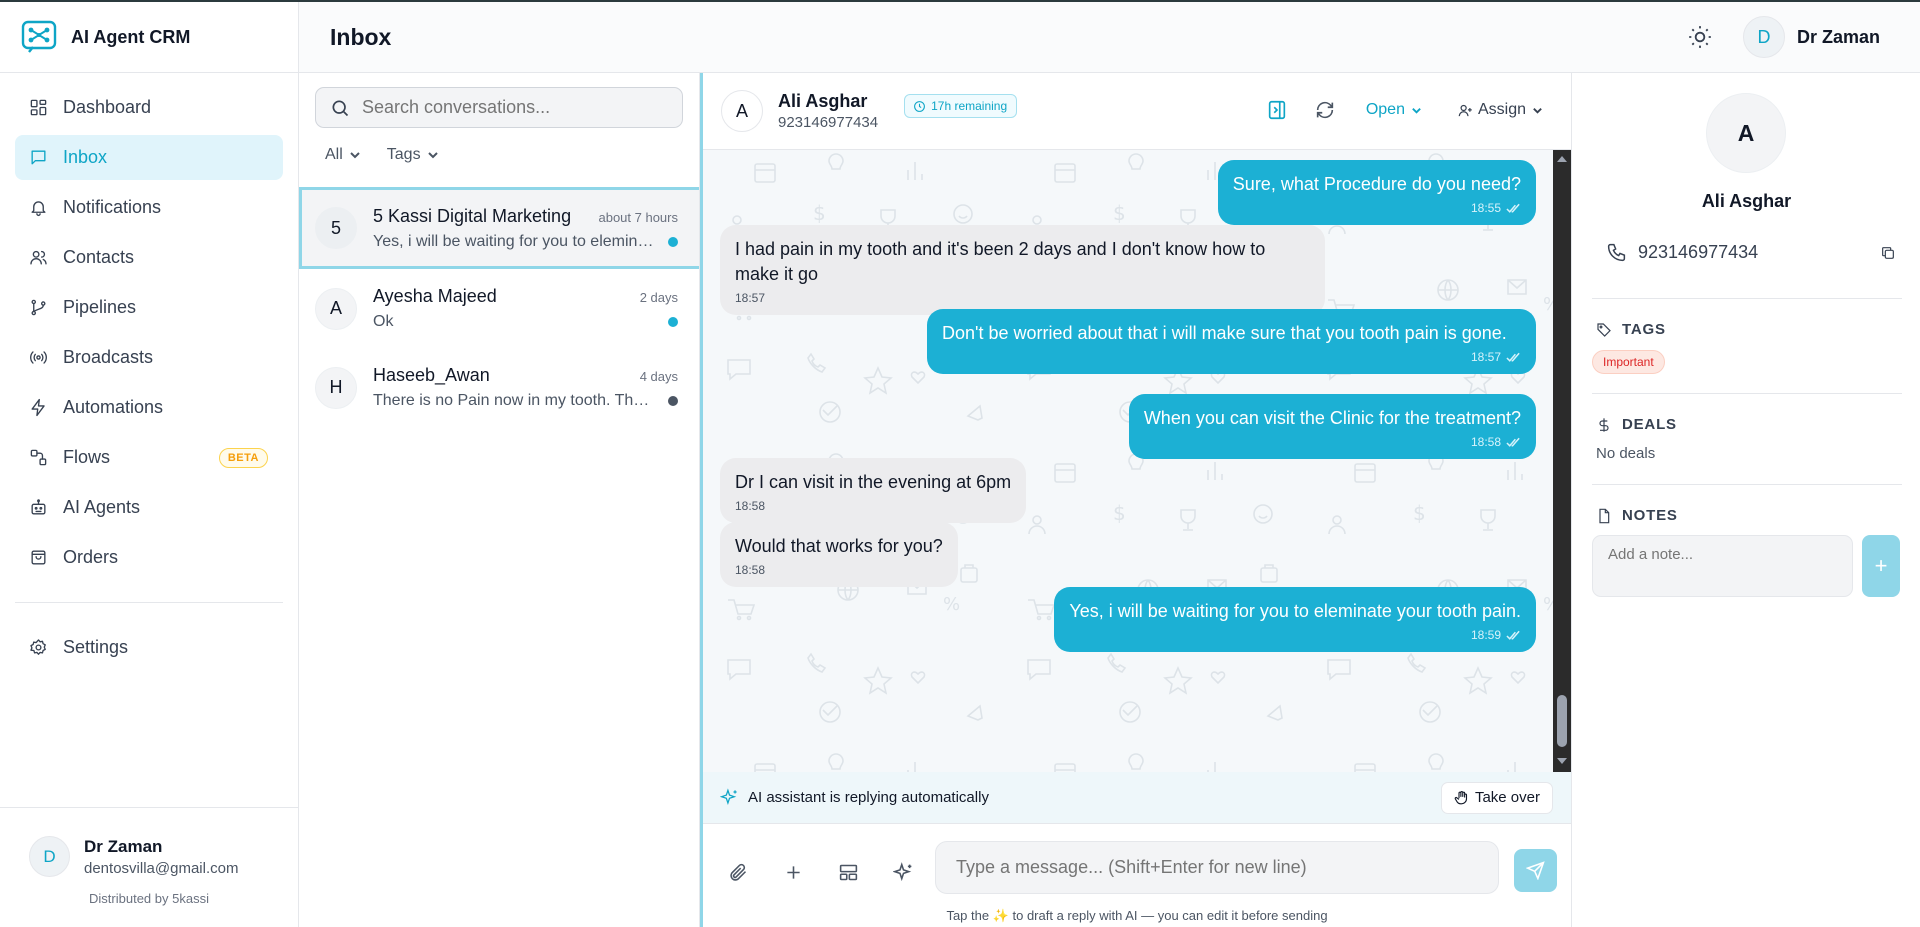 The height and width of the screenshot is (927, 1920). Describe the element at coordinates (823, 101) in the screenshot. I see `contact-name: Ali Asghar` at that location.